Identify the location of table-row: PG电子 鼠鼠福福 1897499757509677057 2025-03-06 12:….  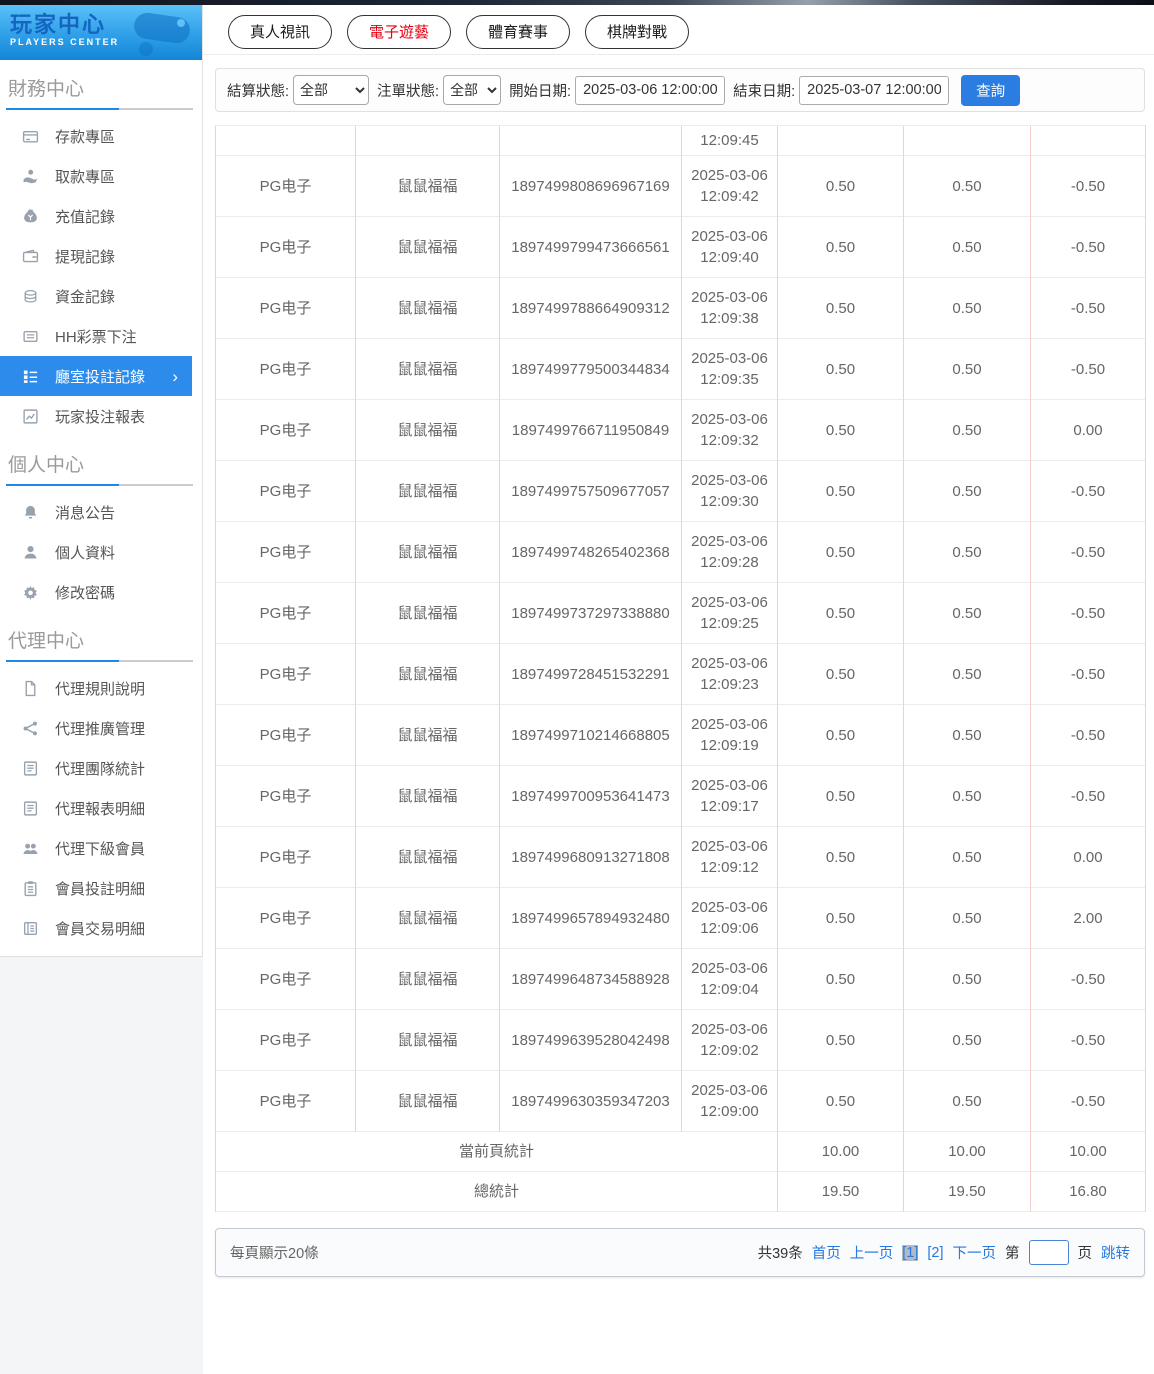
(680, 491).